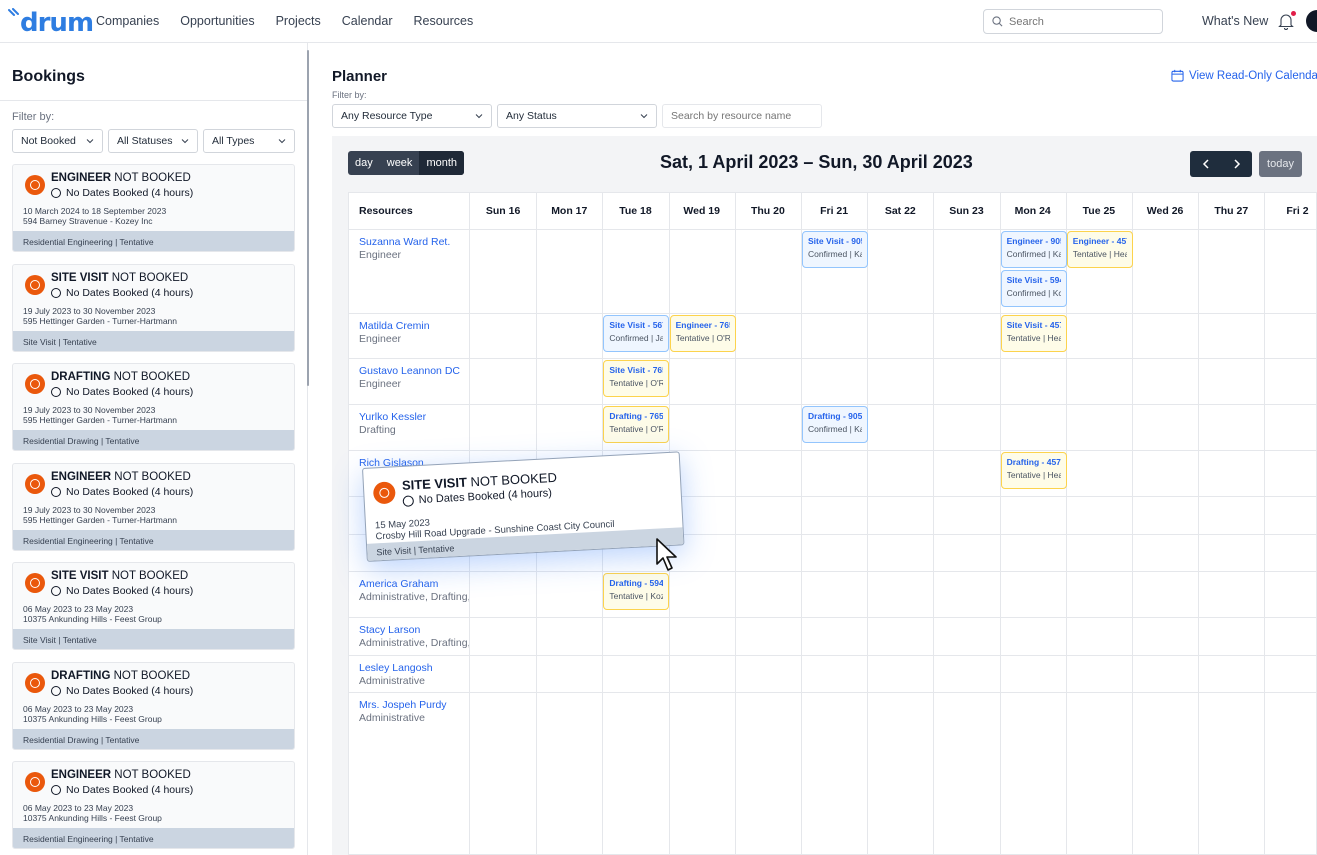  What do you see at coordinates (400, 163) in the screenshot?
I see `view-week-button: week` at bounding box center [400, 163].